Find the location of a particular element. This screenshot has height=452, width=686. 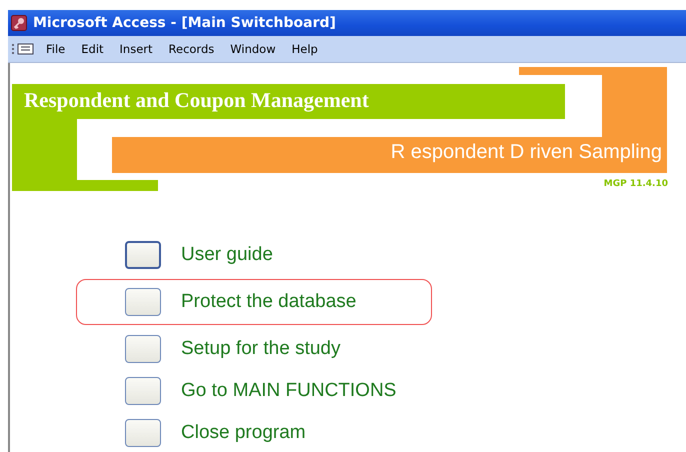

version-label: MGP 11.4.10 is located at coordinates (636, 184).